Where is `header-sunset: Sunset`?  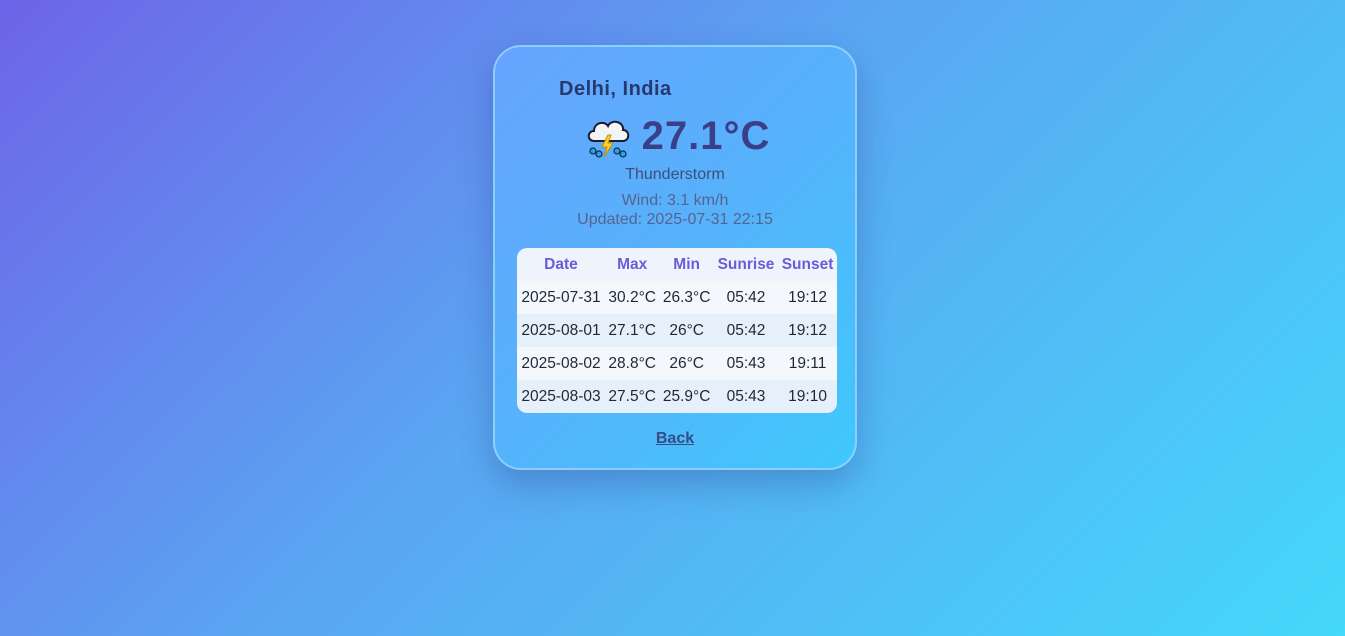
header-sunset: Sunset is located at coordinates (807, 264).